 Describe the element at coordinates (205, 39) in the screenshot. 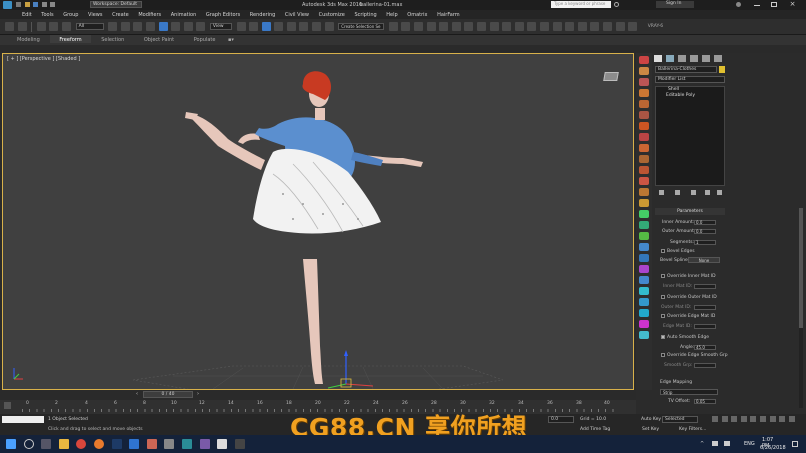

I see `tab-populate: Populate` at that location.